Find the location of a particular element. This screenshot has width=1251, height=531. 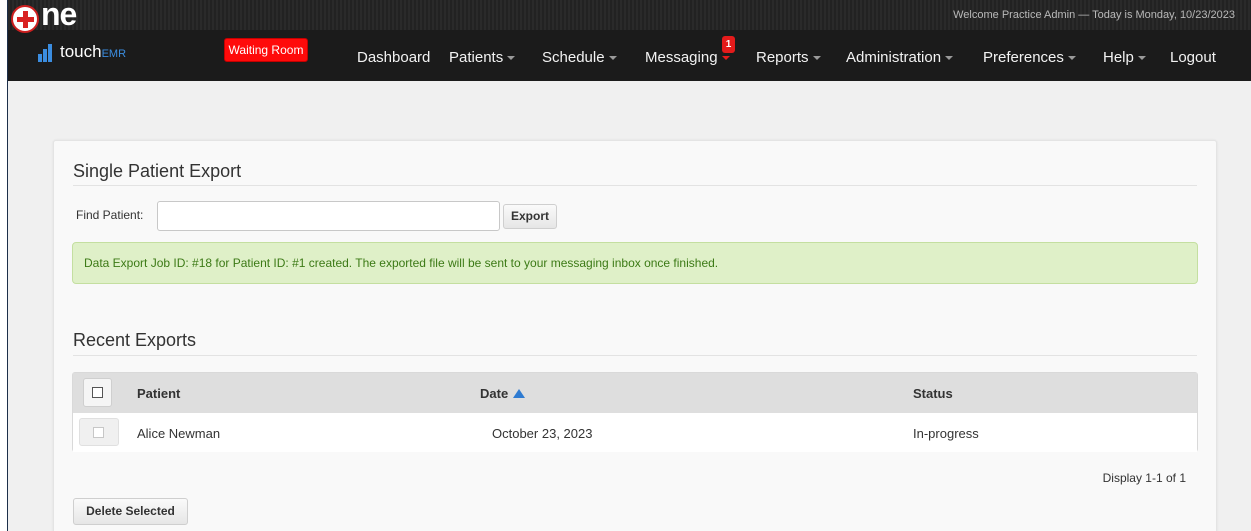

find-patient-label: Find Patient: is located at coordinates (110, 215).